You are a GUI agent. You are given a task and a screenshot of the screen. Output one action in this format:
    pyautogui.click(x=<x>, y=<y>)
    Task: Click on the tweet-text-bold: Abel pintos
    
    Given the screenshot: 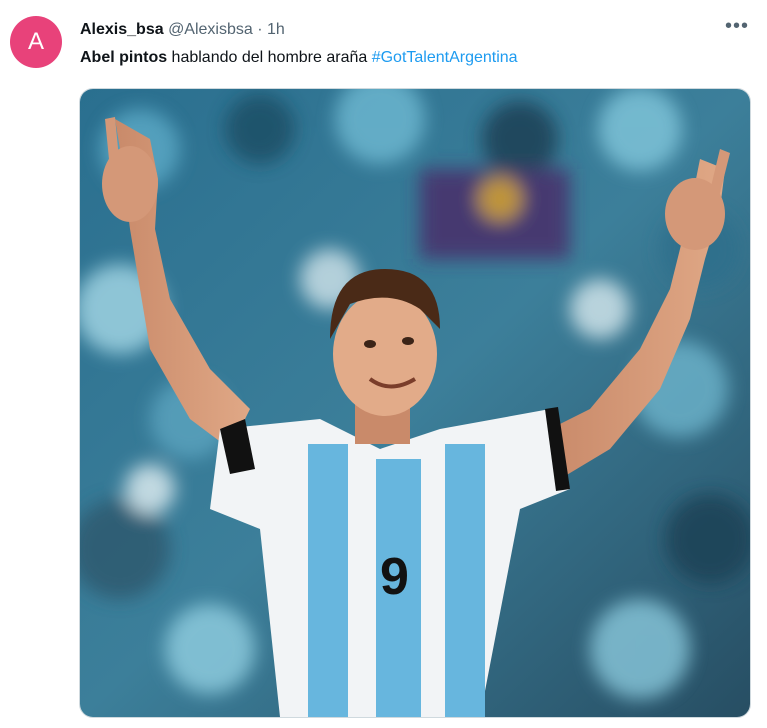 What is the action you would take?
    pyautogui.click(x=124, y=57)
    